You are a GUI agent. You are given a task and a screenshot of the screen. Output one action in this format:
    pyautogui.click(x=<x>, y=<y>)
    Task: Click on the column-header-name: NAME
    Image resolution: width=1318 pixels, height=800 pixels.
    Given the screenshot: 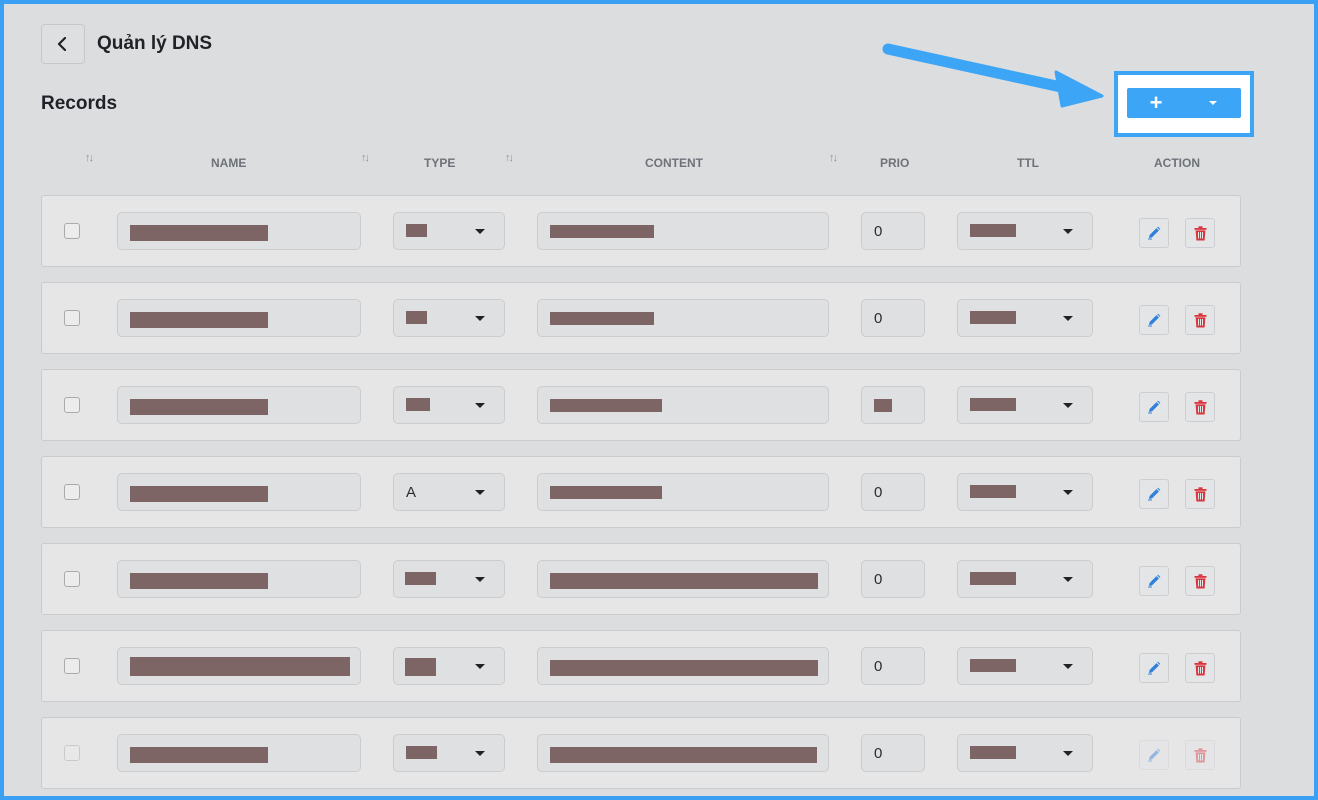 What is the action you would take?
    pyautogui.click(x=229, y=163)
    